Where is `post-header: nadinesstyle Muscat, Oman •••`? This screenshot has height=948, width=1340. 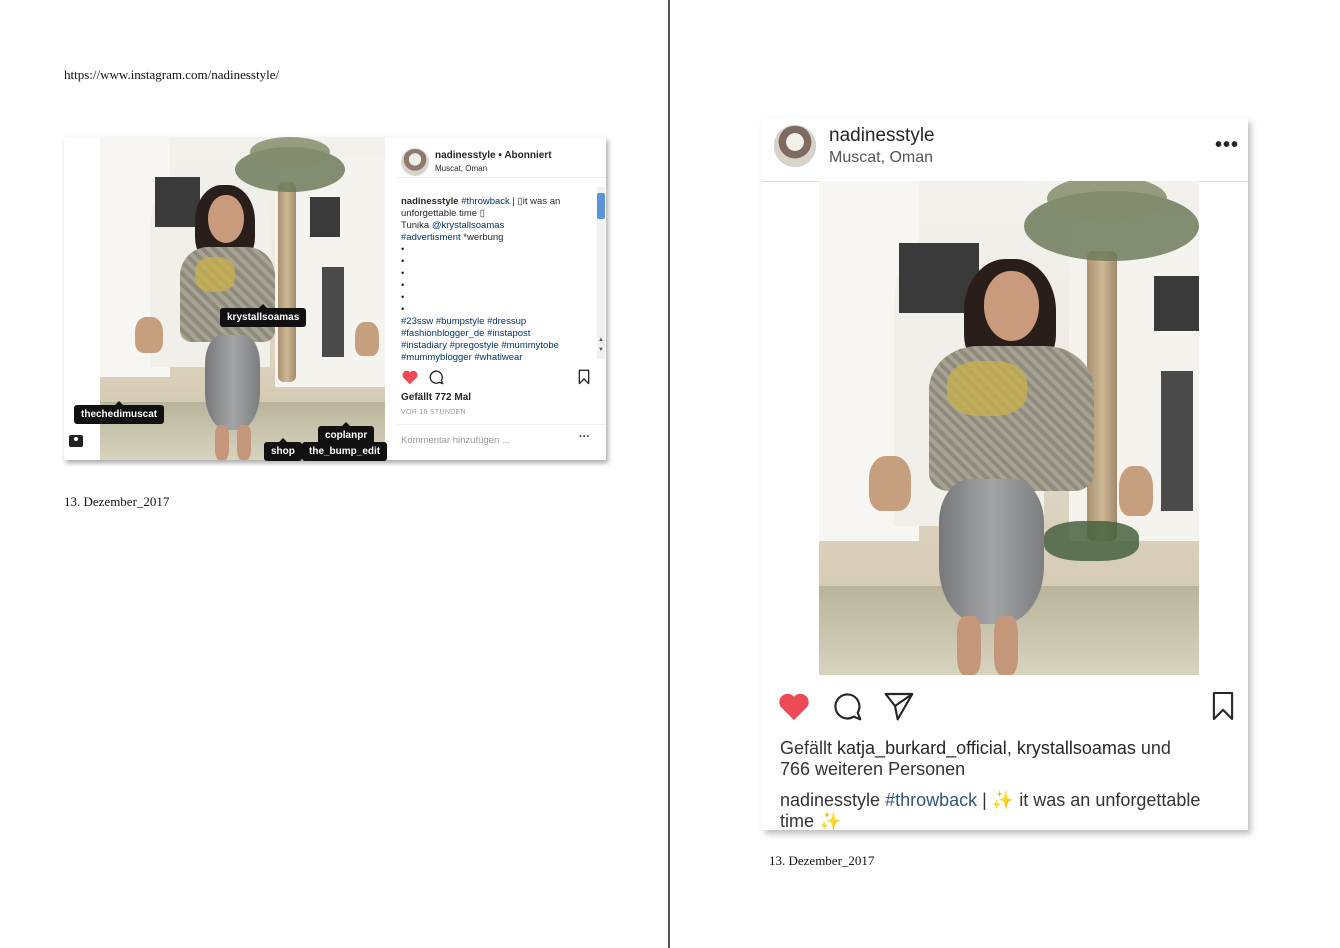 post-header: nadinesstyle Muscat, Oman ••• is located at coordinates (1005, 150).